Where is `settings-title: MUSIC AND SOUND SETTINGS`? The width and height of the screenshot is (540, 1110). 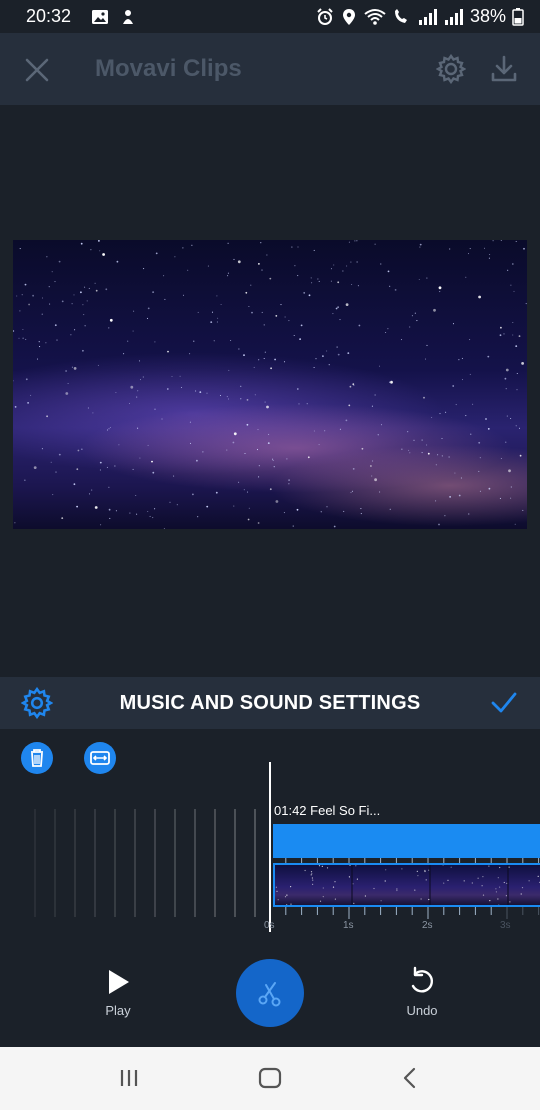
settings-title: MUSIC AND SOUND SETTINGS is located at coordinates (270, 703).